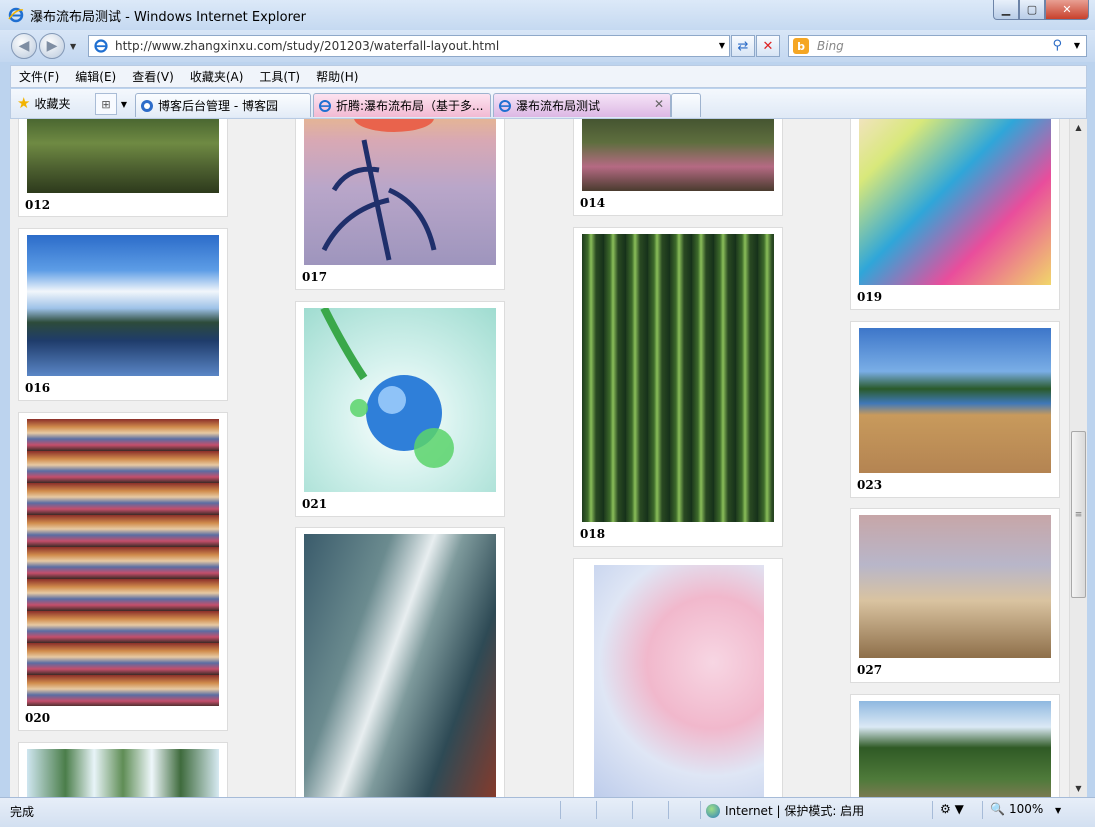  I want to click on bing-icon: b, so click(801, 46).